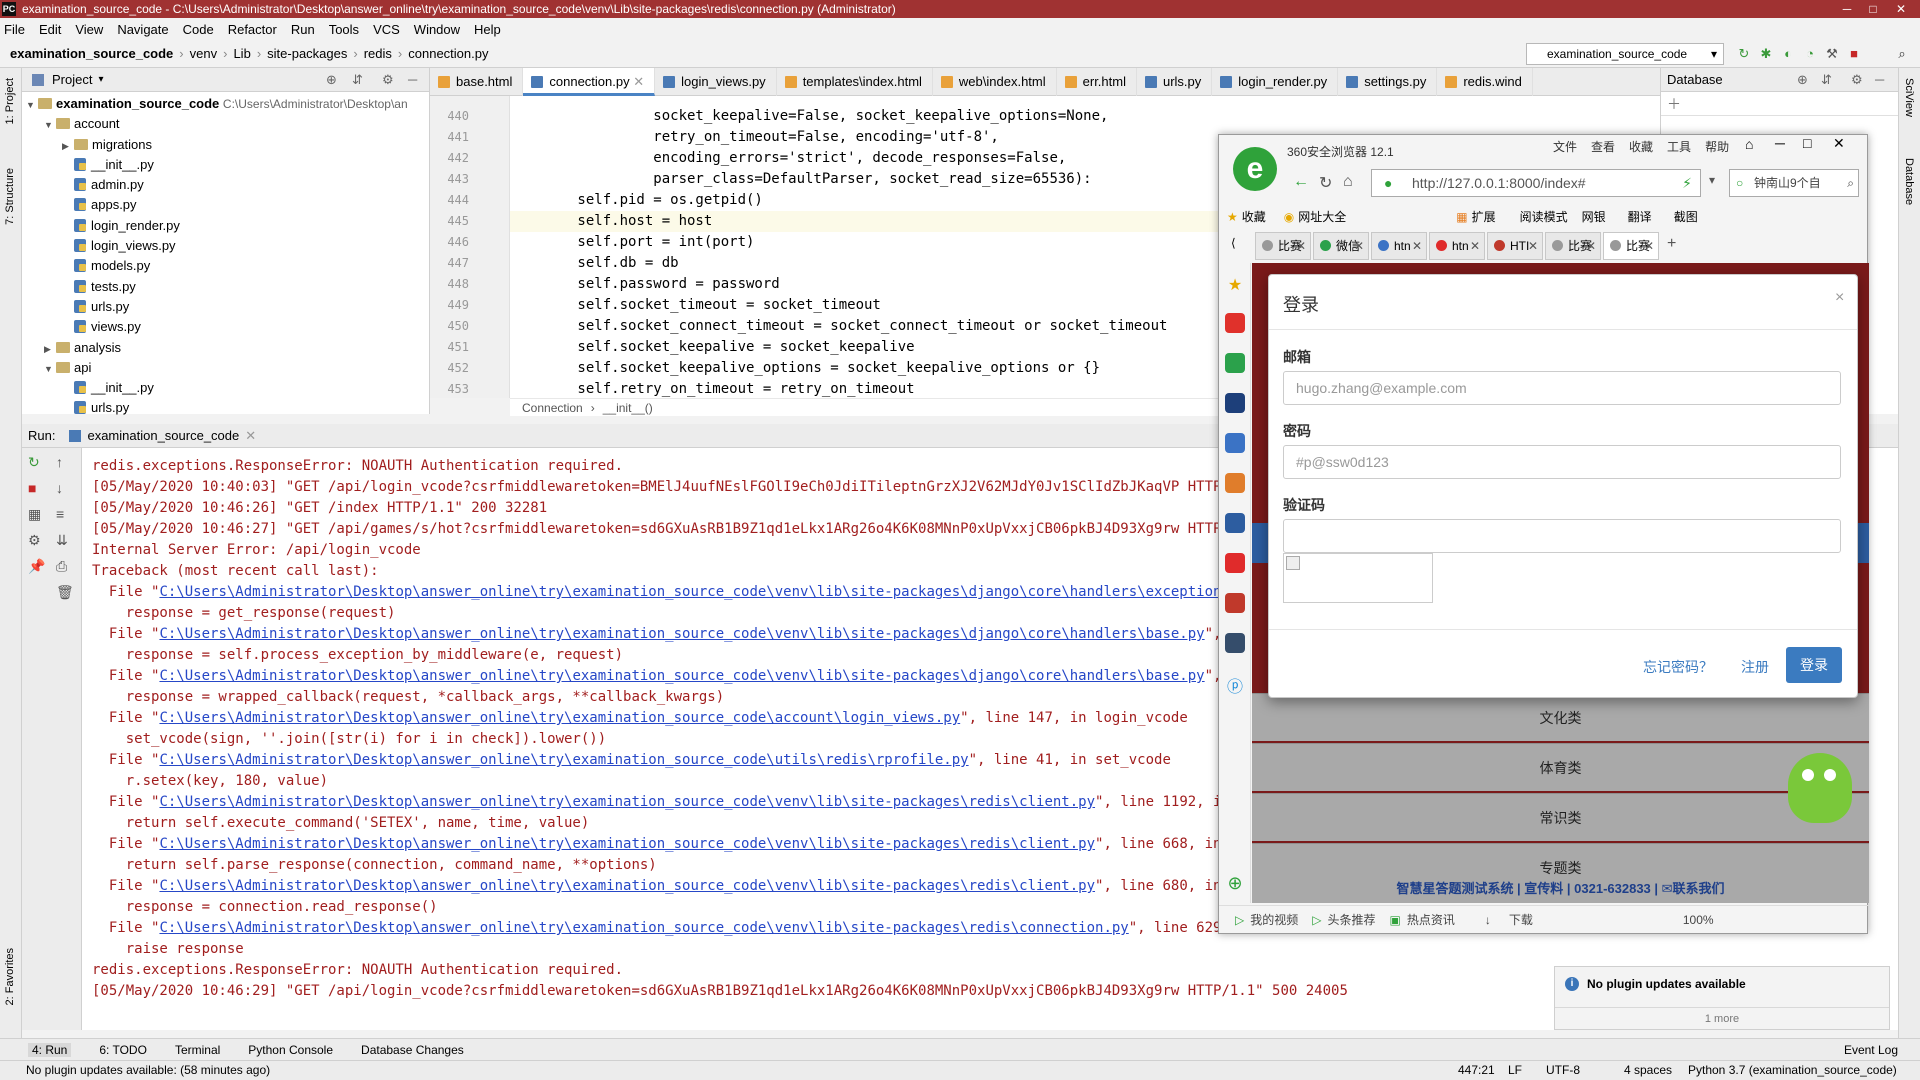 The image size is (1920, 1080). I want to click on scroll-end-icon: ⇊, so click(62, 540).